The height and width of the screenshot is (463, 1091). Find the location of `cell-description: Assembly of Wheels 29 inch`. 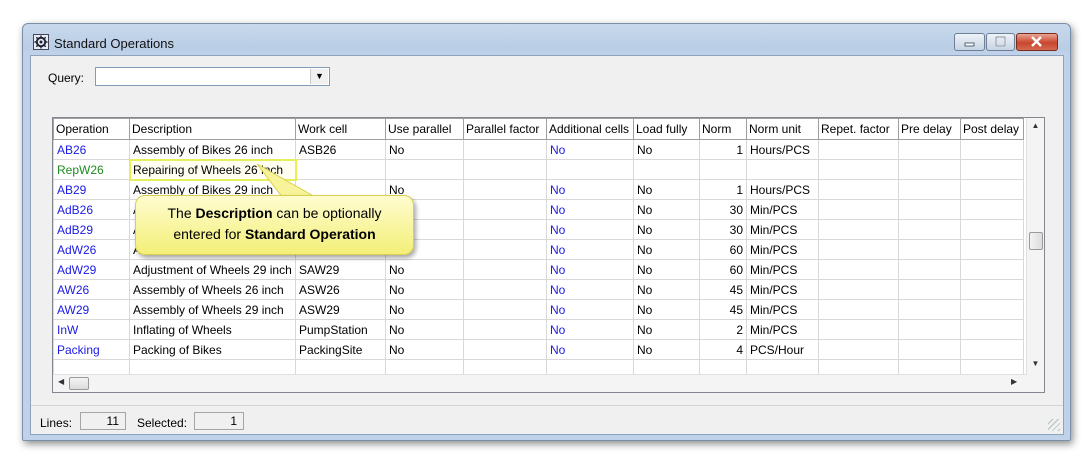

cell-description: Assembly of Wheels 29 inch is located at coordinates (212, 309).